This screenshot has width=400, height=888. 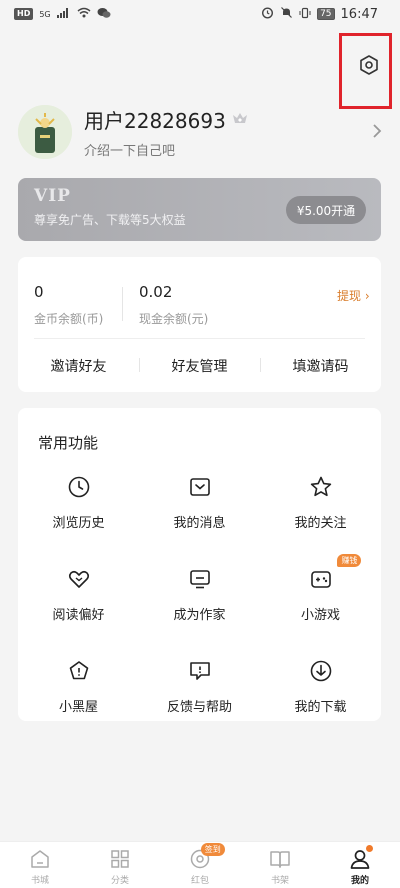 What do you see at coordinates (68, 443) in the screenshot?
I see `section-title: 常用功能` at bounding box center [68, 443].